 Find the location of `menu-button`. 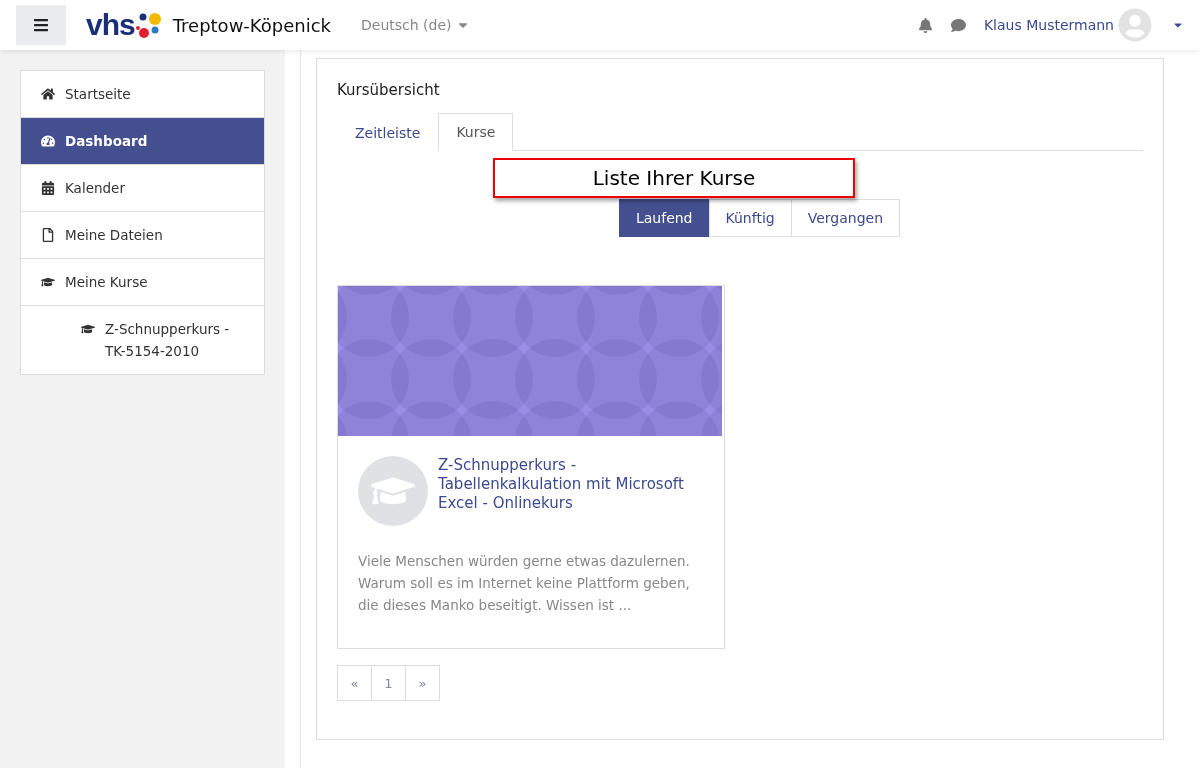

menu-button is located at coordinates (41, 25).